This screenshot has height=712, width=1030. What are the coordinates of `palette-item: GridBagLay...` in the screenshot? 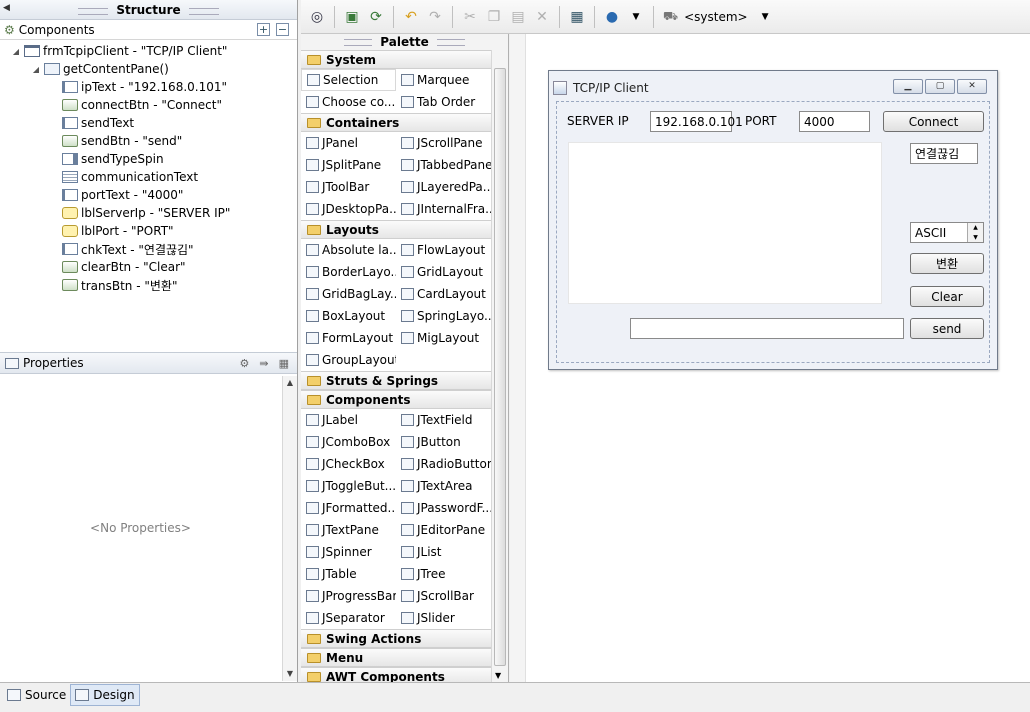 It's located at (348, 294).